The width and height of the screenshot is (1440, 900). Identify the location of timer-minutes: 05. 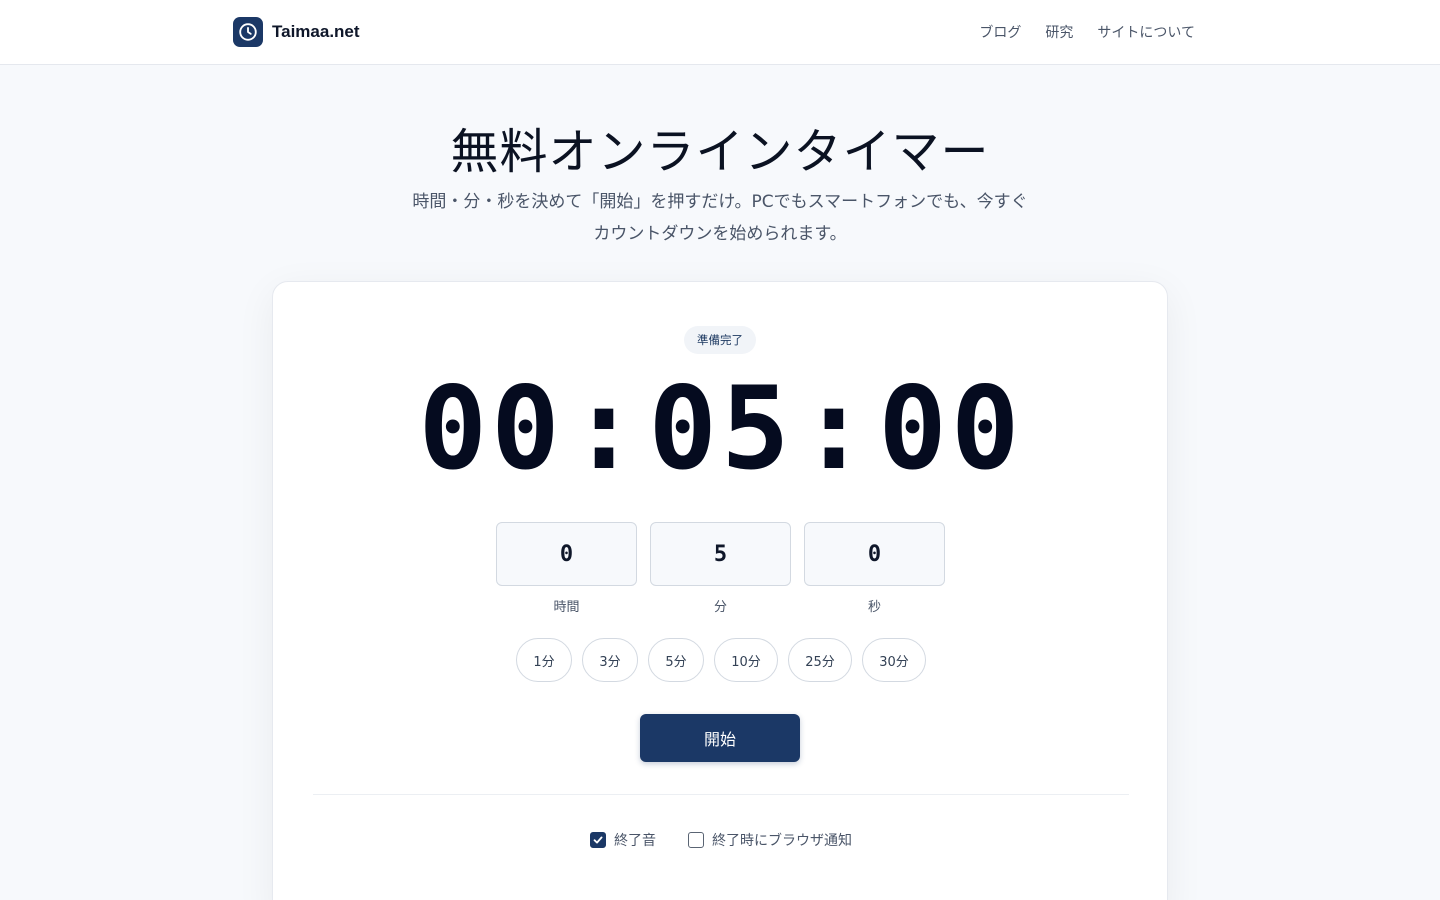
(721, 428).